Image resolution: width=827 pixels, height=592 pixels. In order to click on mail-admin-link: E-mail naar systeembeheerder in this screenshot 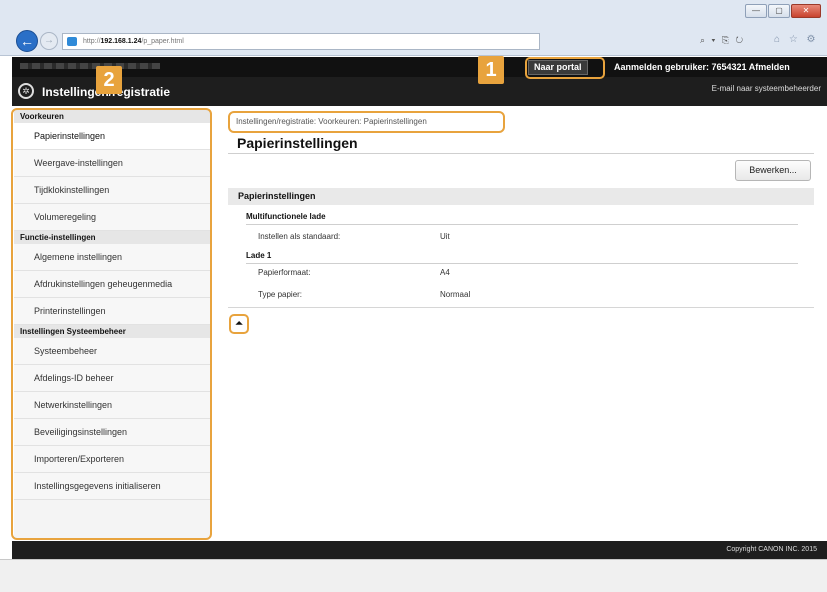, I will do `click(766, 88)`.